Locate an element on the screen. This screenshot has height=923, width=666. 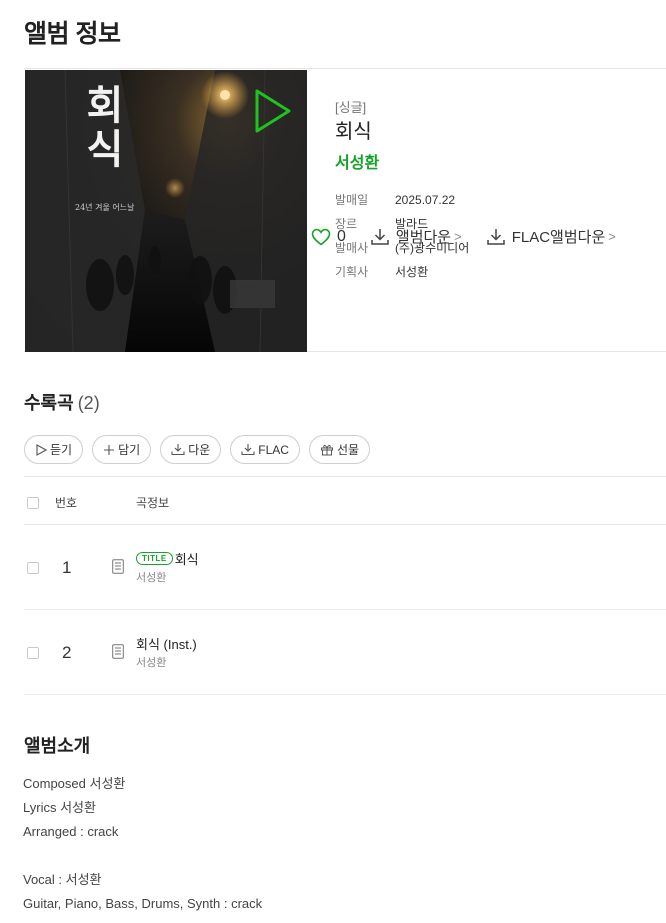
gift-button: 선물 is located at coordinates (339, 449).